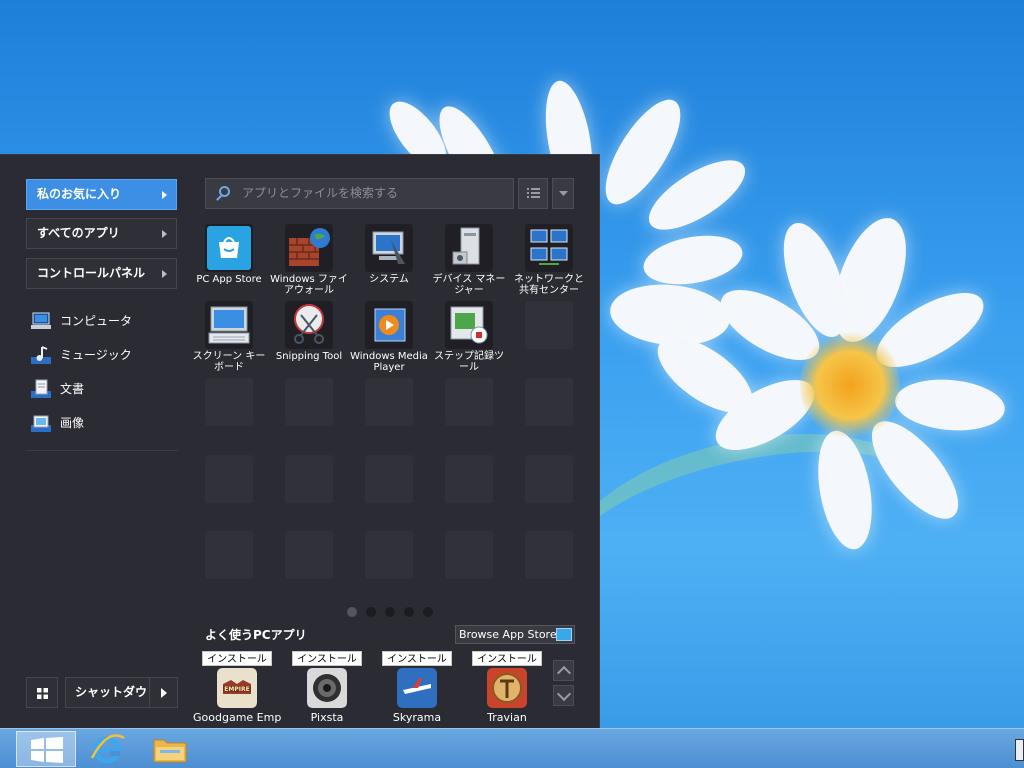 Image resolution: width=1024 pixels, height=768 pixels. I want to click on frequent-app-travian: インストール Travian, so click(507, 687).